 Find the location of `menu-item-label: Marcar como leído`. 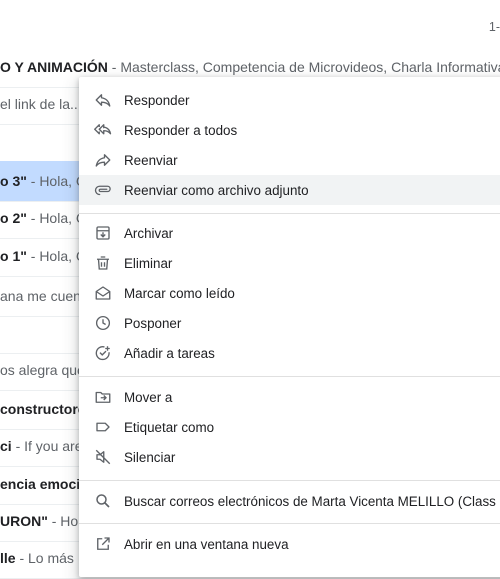

menu-item-label: Marcar como leído is located at coordinates (179, 293).